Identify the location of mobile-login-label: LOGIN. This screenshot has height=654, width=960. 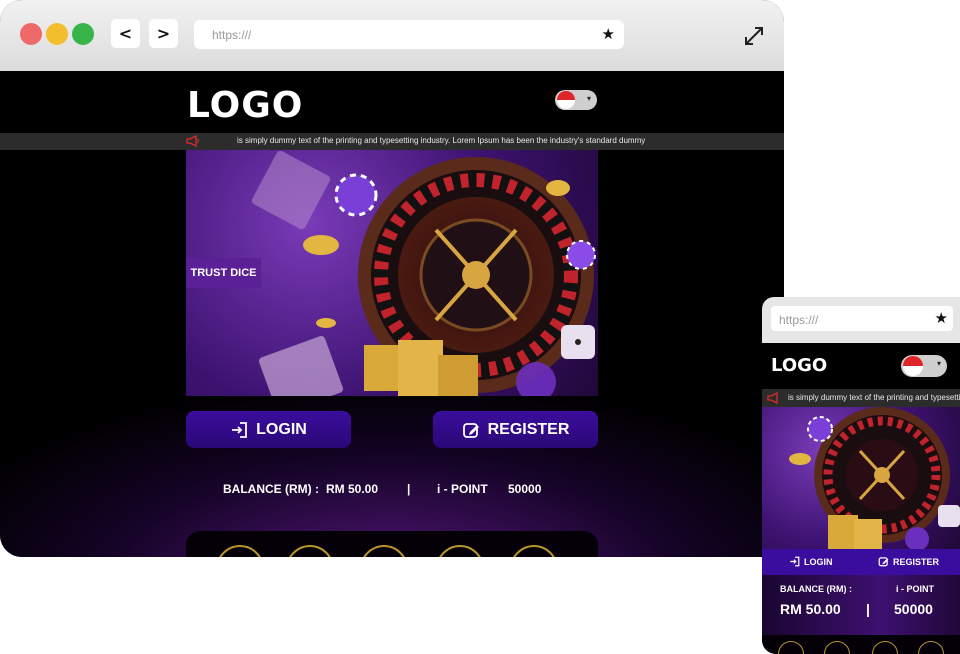
(818, 561).